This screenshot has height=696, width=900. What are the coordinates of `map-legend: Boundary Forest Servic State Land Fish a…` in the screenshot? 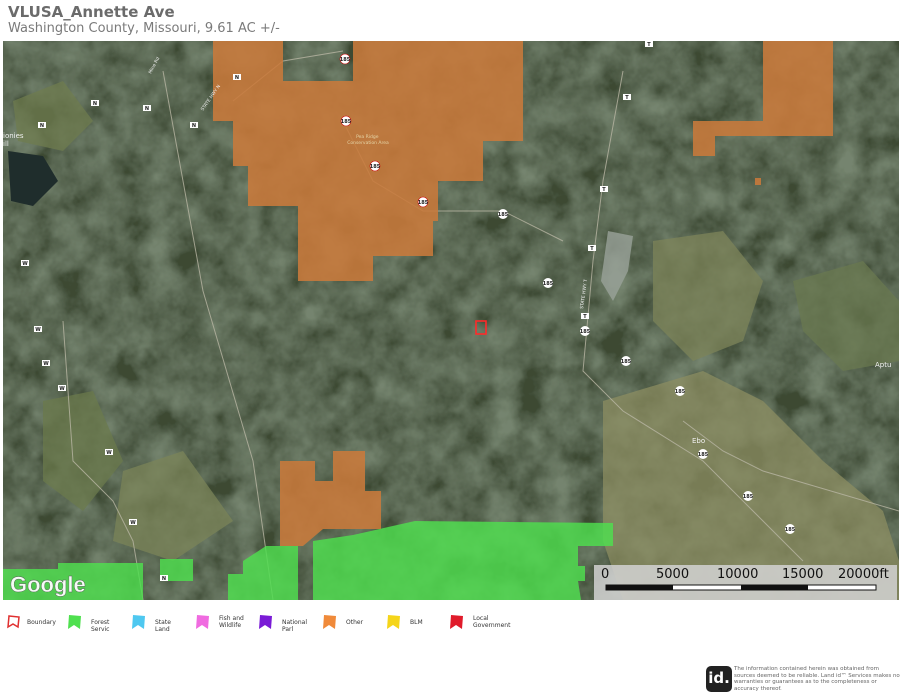 It's located at (286, 624).